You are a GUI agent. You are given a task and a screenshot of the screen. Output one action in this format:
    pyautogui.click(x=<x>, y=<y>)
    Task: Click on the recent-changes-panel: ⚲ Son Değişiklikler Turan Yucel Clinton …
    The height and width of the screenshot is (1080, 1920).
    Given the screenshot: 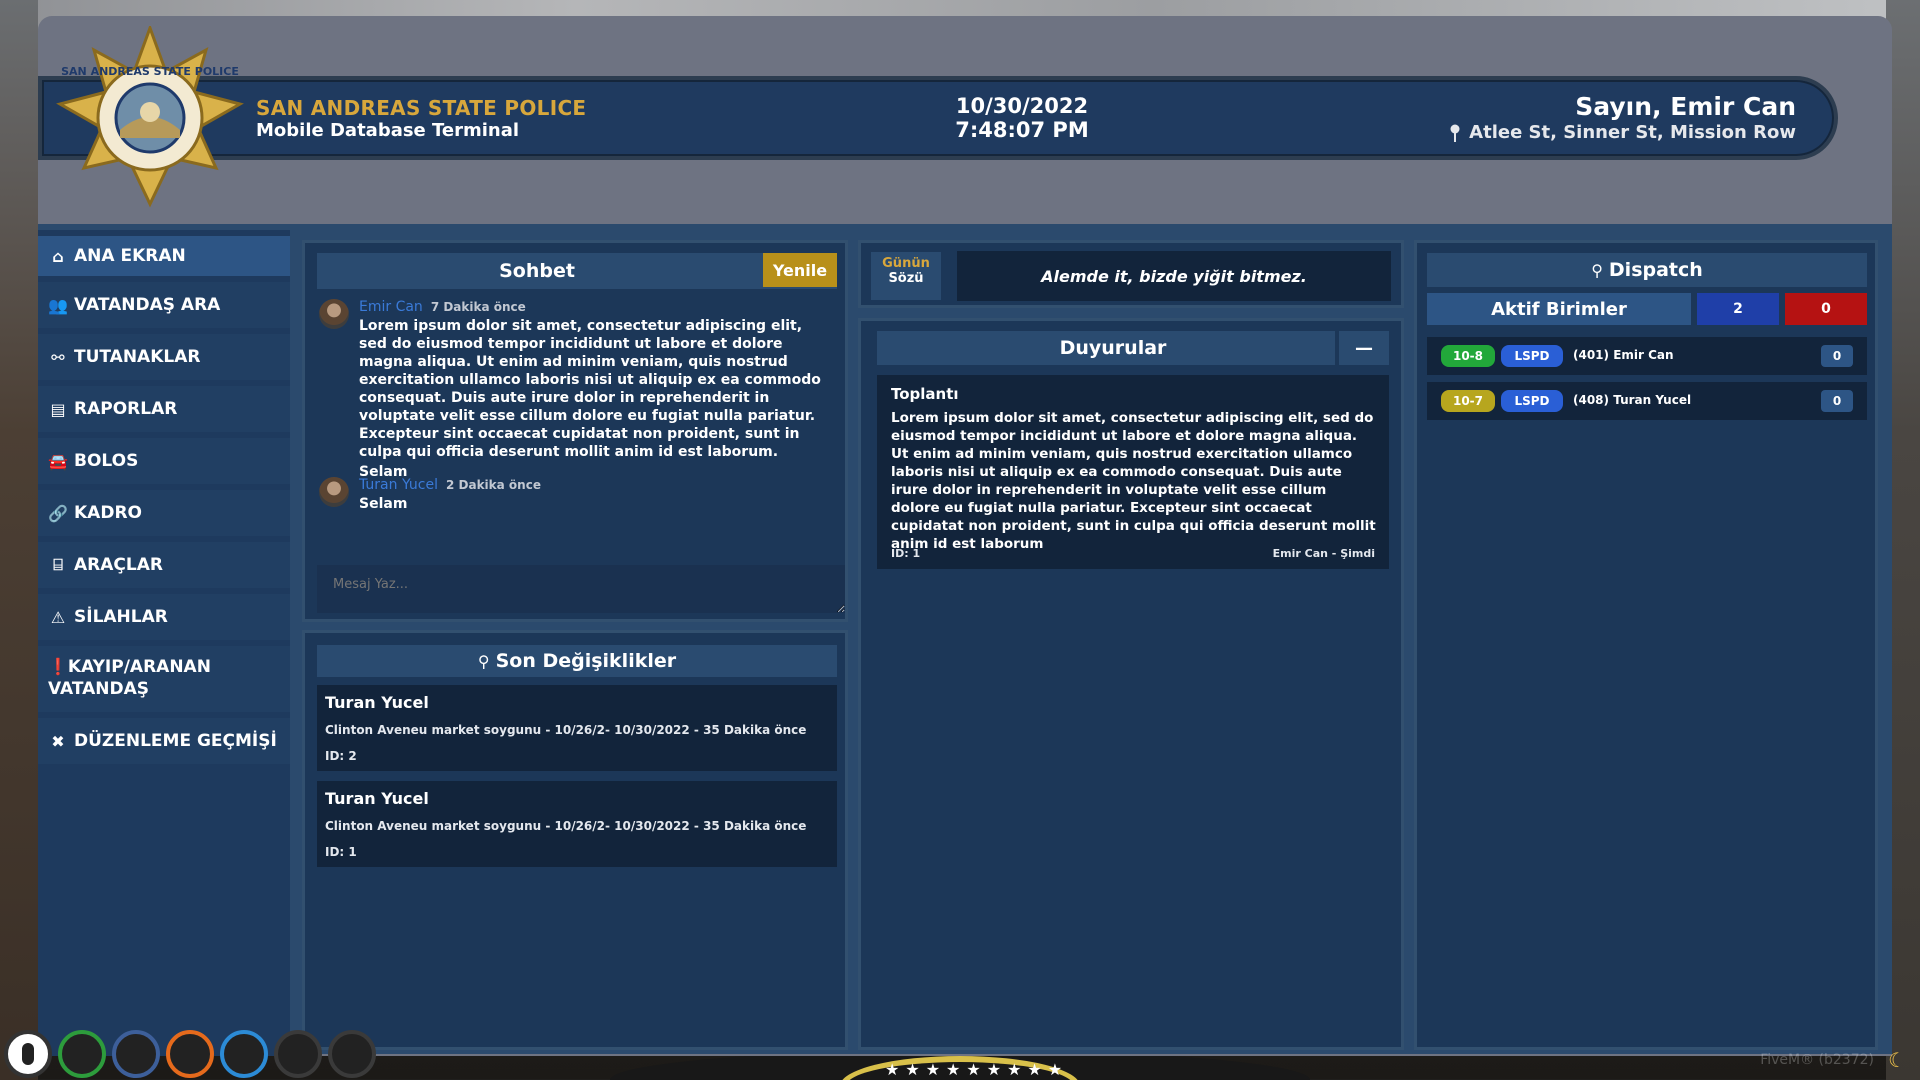 What is the action you would take?
    pyautogui.click(x=575, y=840)
    